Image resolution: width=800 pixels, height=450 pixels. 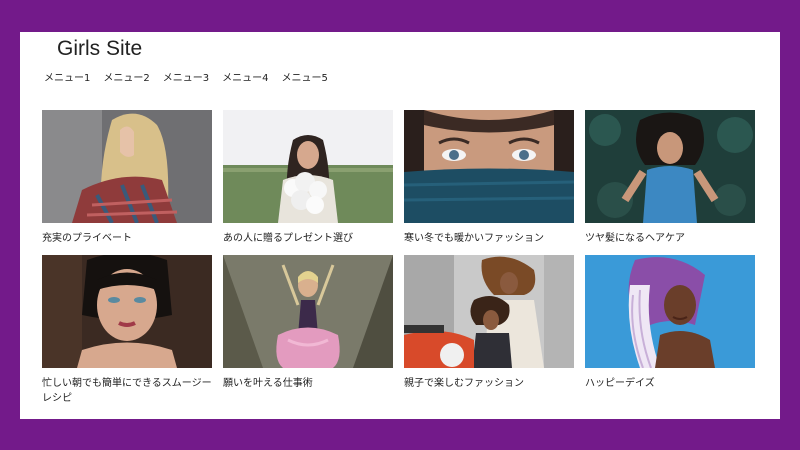 I want to click on article-thumbnail-headscarf-woman, so click(x=670, y=311).